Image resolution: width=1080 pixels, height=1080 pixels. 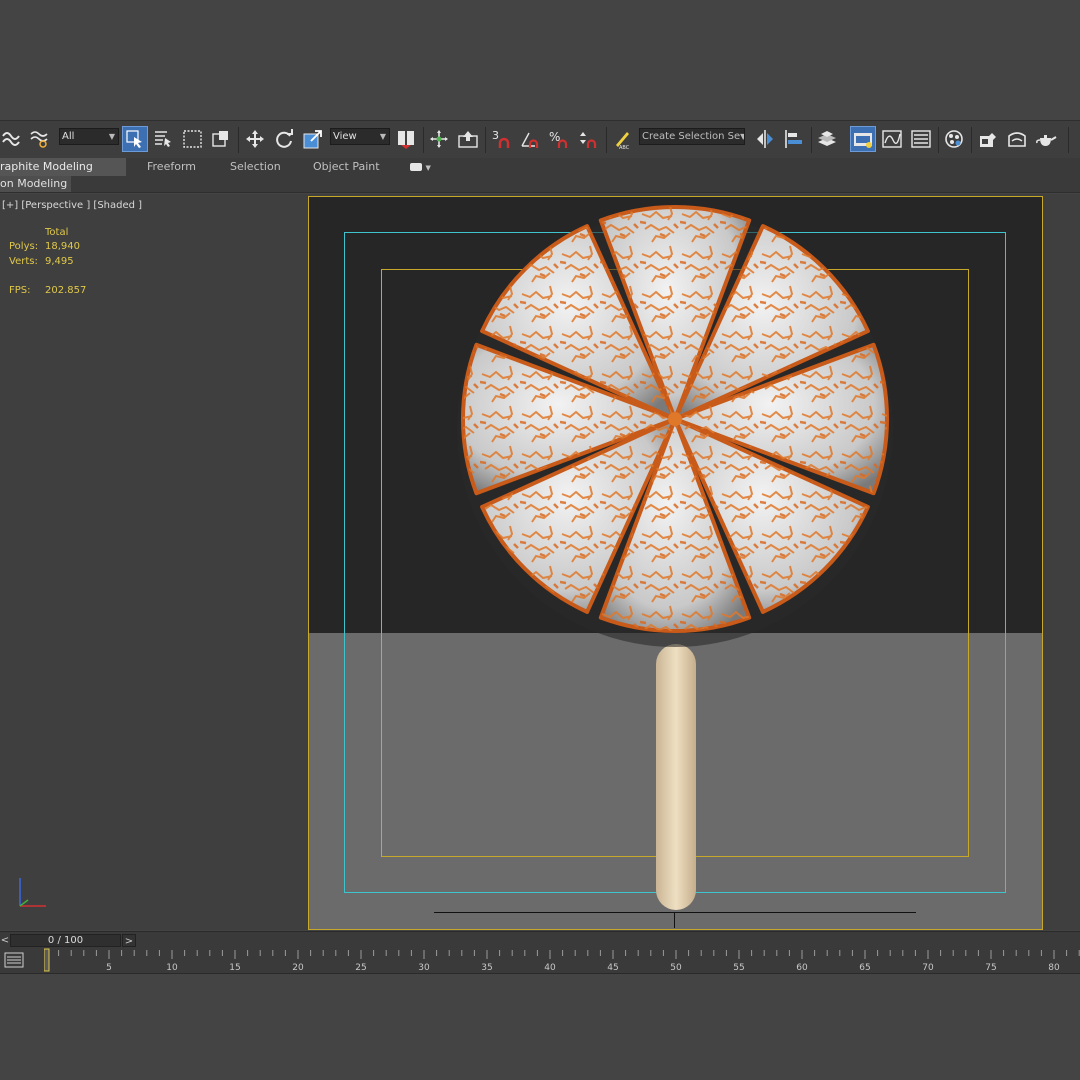 I want to click on time-slider: < 0 / 100 >, so click(x=540, y=939).